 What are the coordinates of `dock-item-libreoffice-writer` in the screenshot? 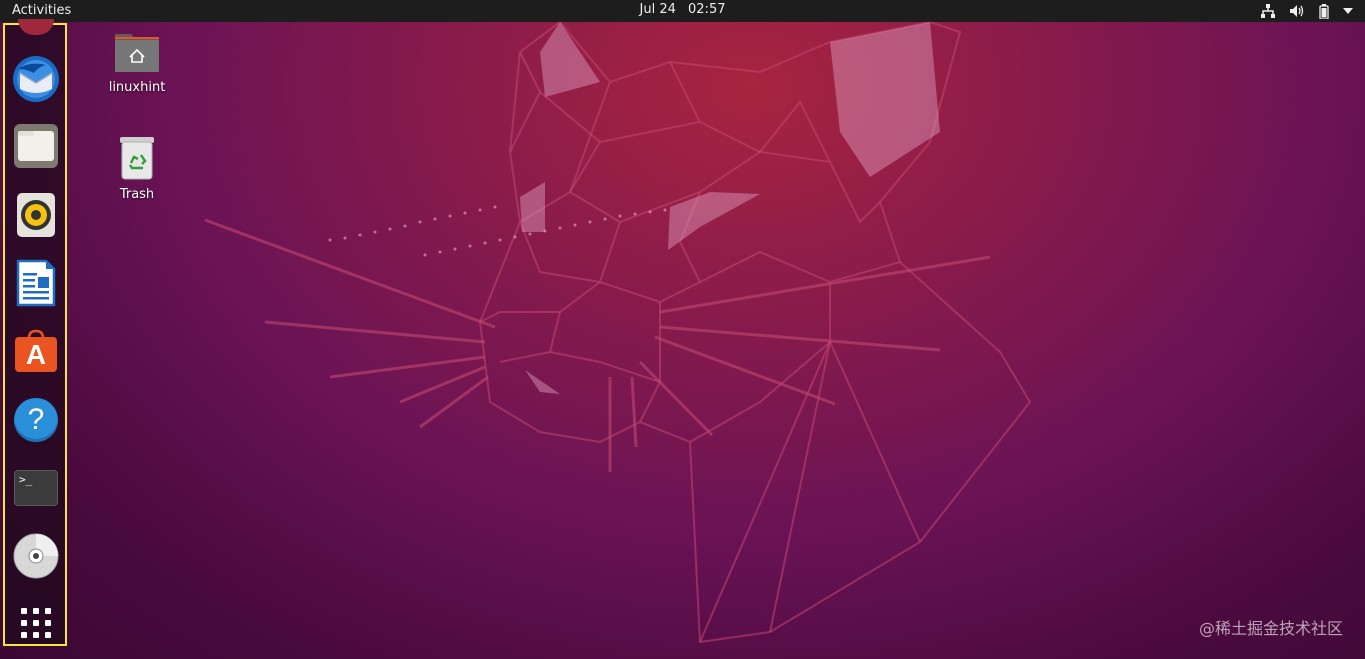 It's located at (36, 283).